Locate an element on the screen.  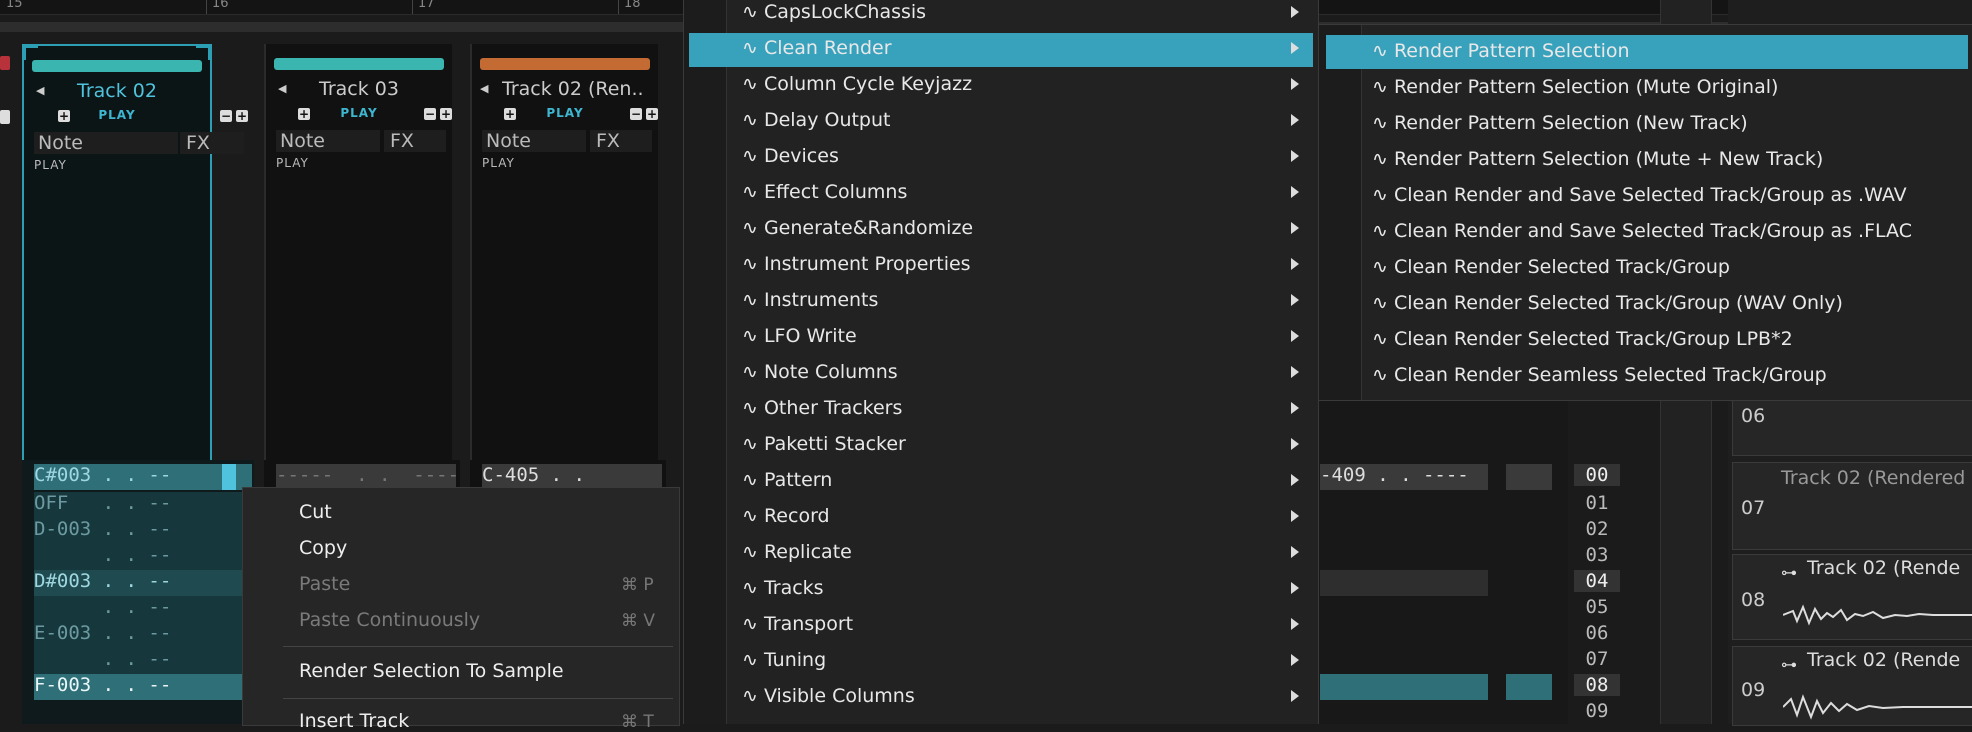
menu-item-pattern: ∿ Pattern is located at coordinates (1001, 482).